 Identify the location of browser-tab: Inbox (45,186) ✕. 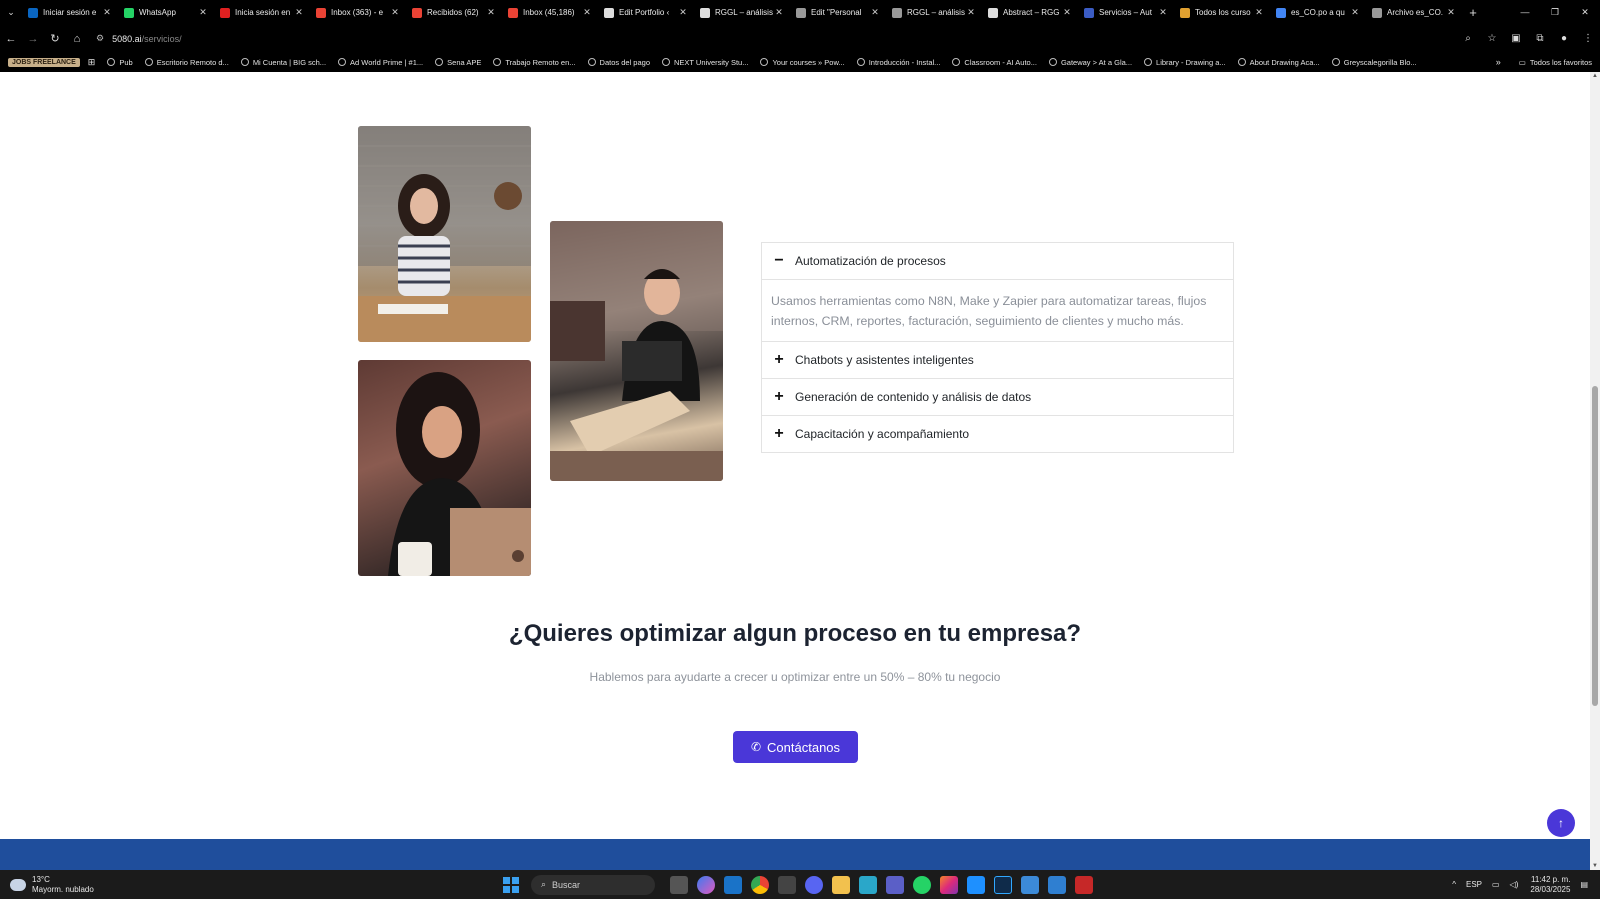
(550, 12).